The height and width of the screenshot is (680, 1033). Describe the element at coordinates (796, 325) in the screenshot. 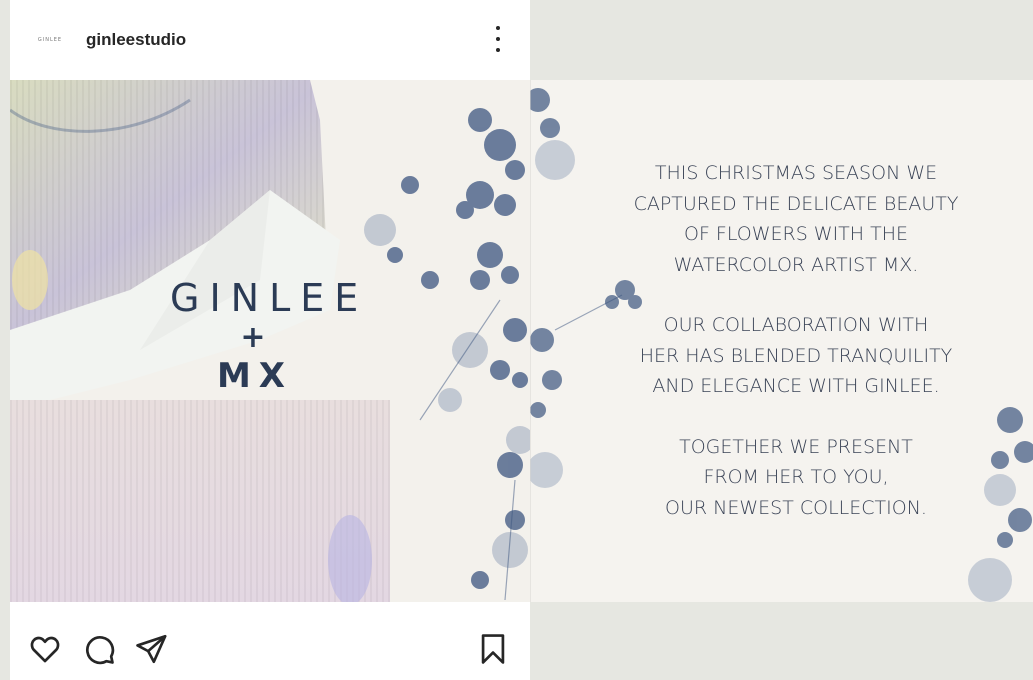

I see `copy-line: OUR COLLABORATION WITH` at that location.